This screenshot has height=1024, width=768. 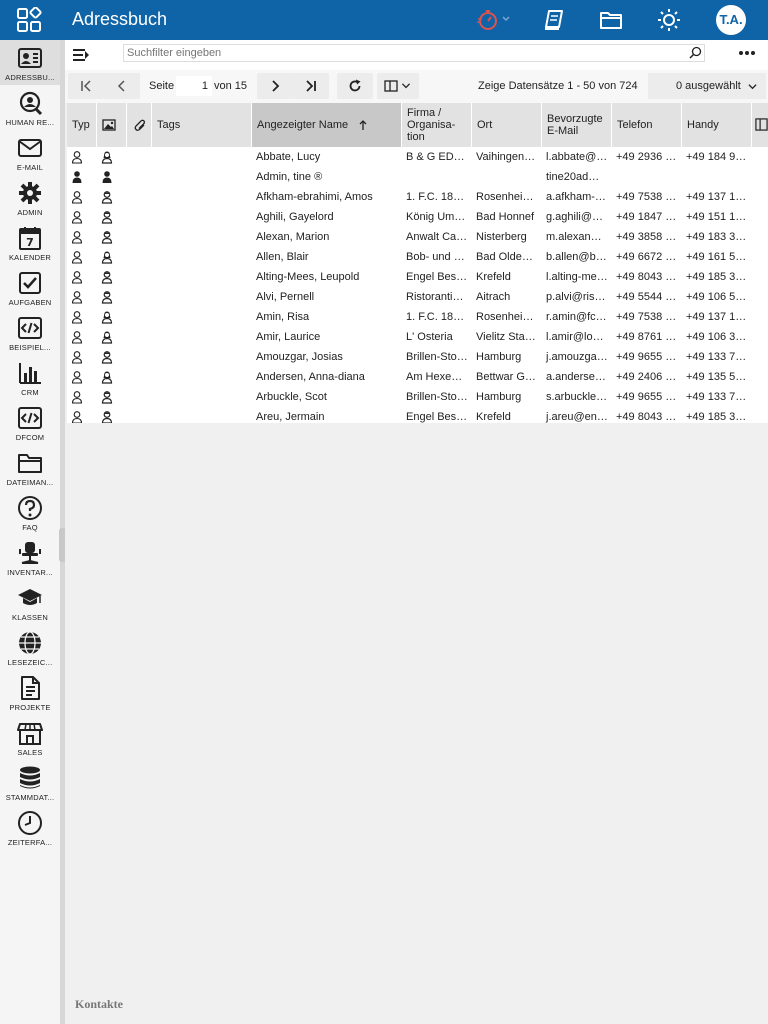 What do you see at coordinates (29, 20) in the screenshot?
I see `app-launcher-icon` at bounding box center [29, 20].